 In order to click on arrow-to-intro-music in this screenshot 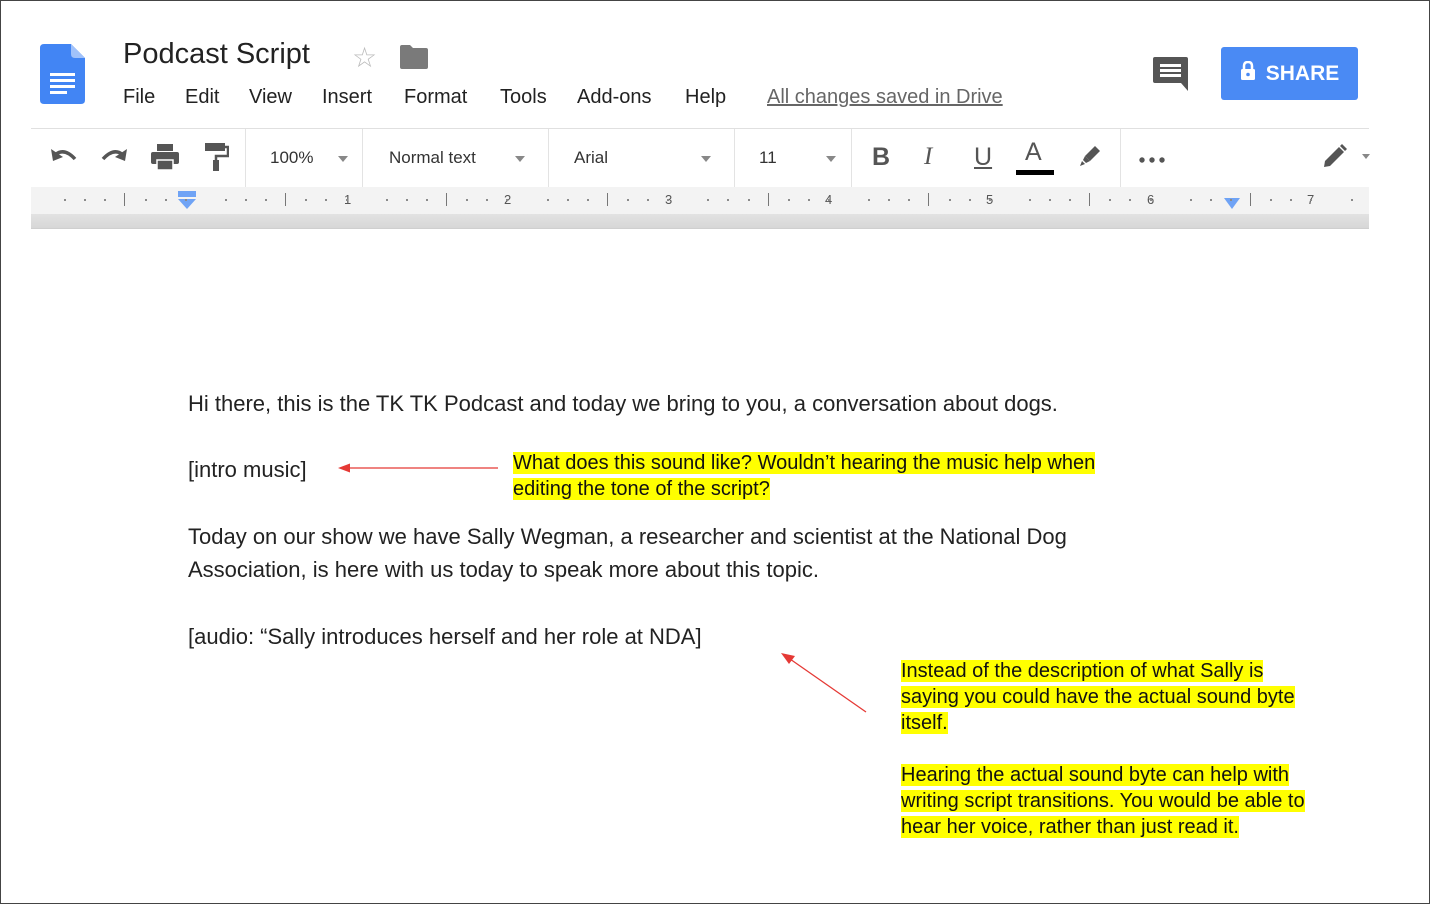, I will do `click(418, 468)`.